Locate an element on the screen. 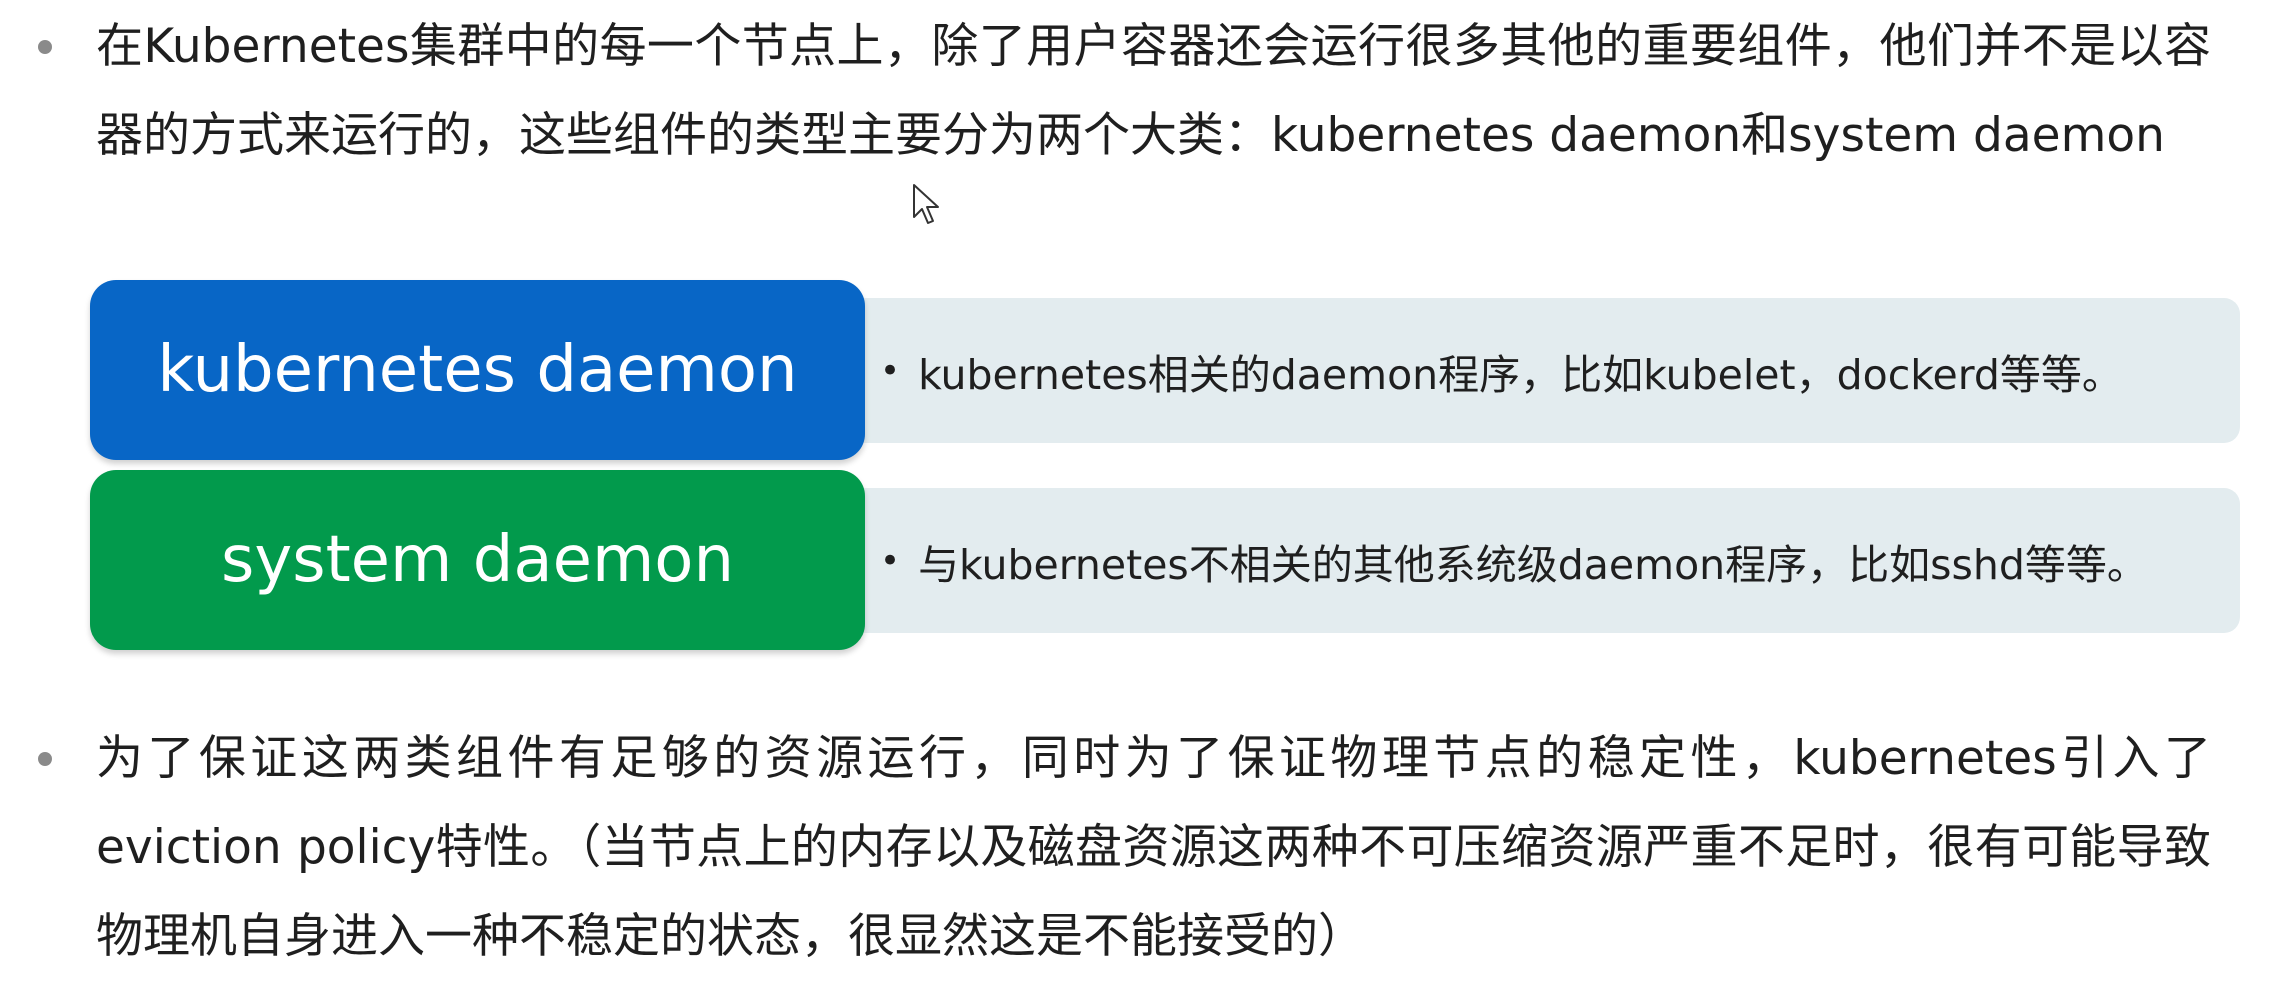 The image size is (2278, 981). system-daemon-description: 与kubernetes不相关的其他系统级daemon程序，比如sshd等等。 is located at coordinates (1545, 560).